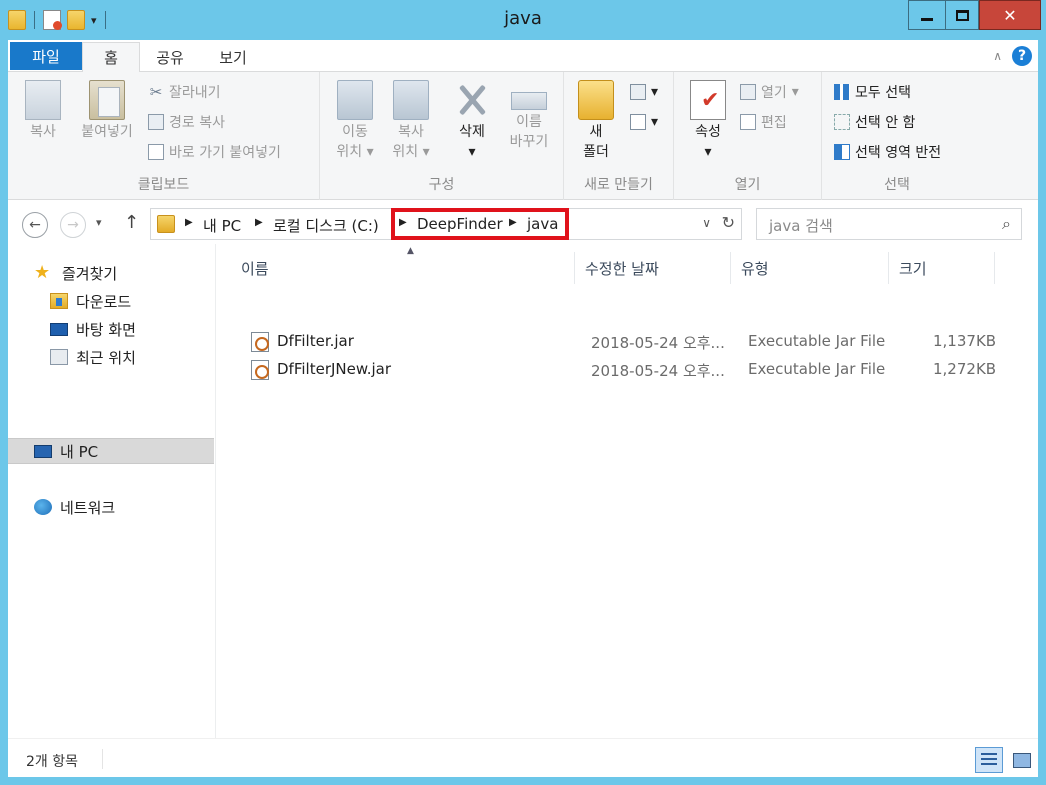 The image size is (1046, 785). Describe the element at coordinates (885, 123) in the screenshot. I see `select-none-label: 선택 안 함` at that location.